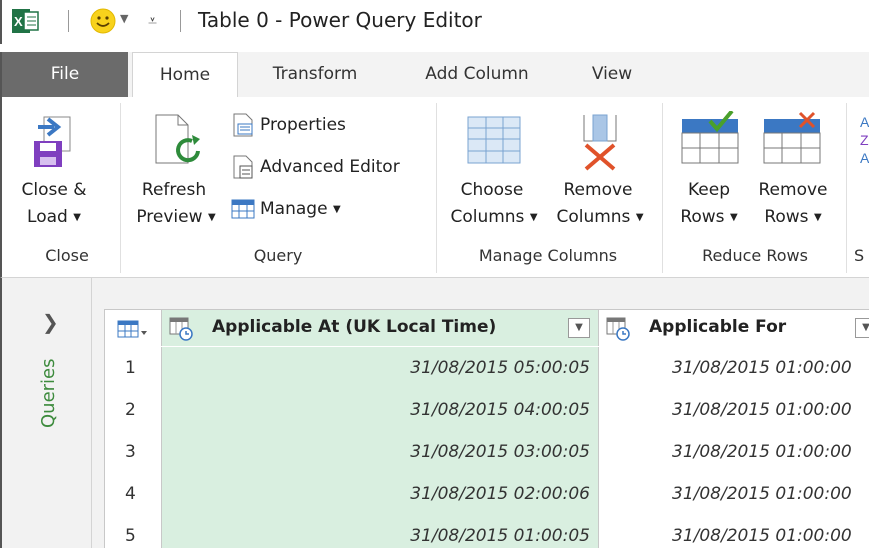  I want to click on refresh-label-2-wrap: Preview ▼, so click(176, 217).